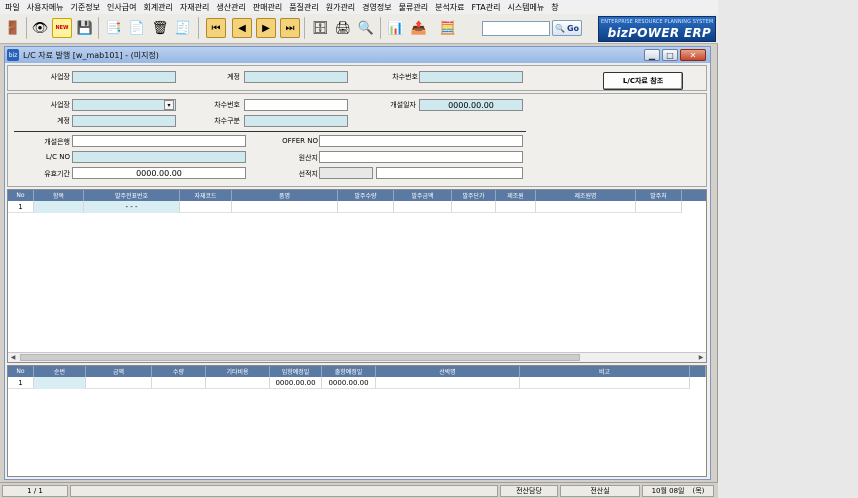 This screenshot has height=498, width=858. Describe the element at coordinates (123, 7) in the screenshot. I see `menu-hr-payroll: 인사급여` at that location.